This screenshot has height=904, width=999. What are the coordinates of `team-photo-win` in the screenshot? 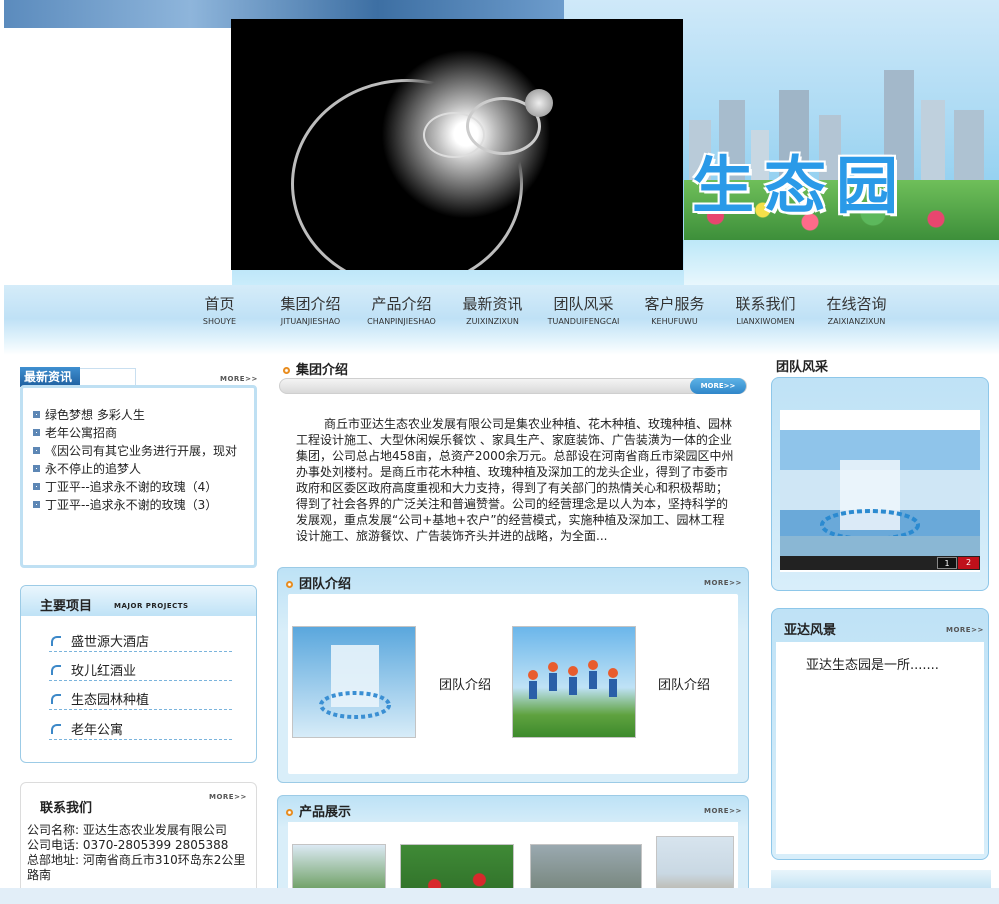 It's located at (354, 682).